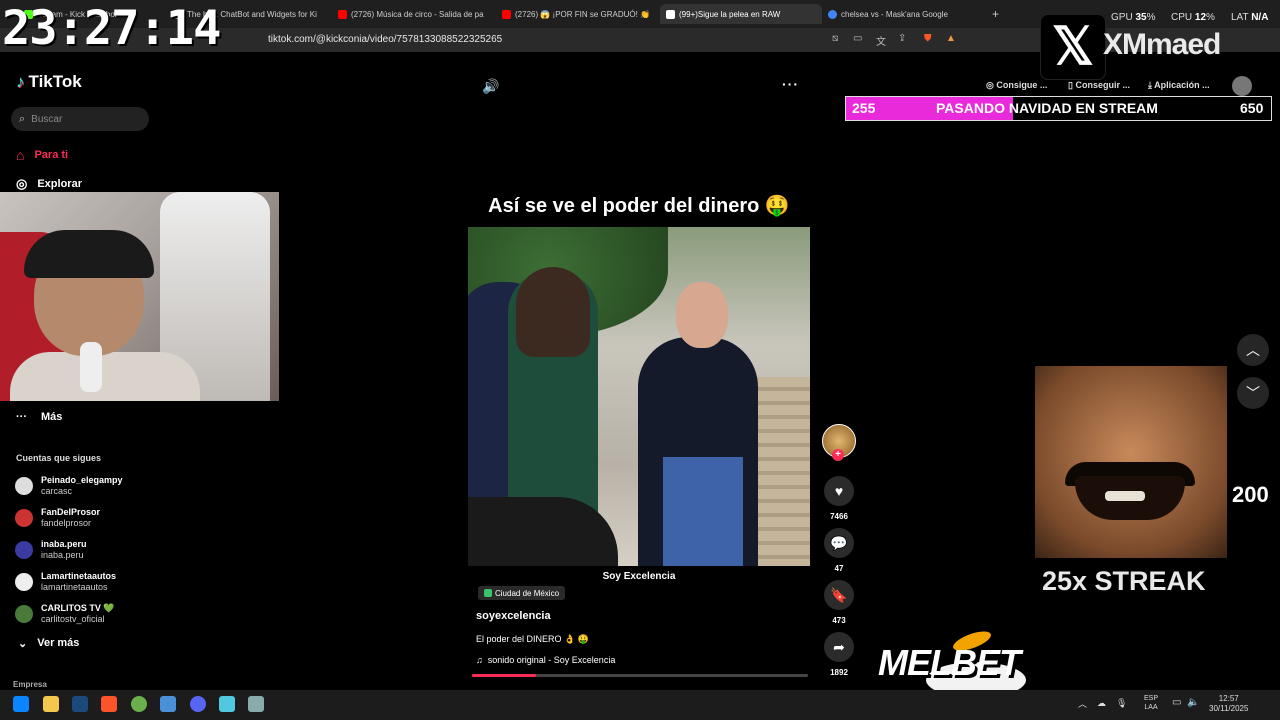 The height and width of the screenshot is (720, 1280). I want to click on tiktok-logo: ♪ TikTok, so click(49, 82).